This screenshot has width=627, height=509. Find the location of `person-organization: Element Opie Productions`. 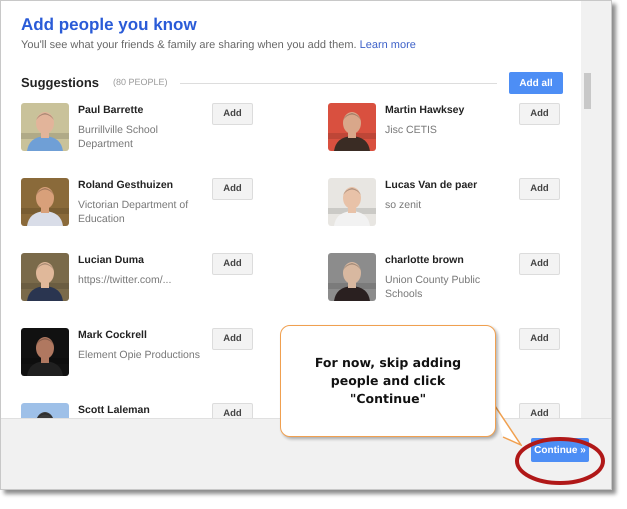

person-organization: Element Opie Productions is located at coordinates (139, 355).